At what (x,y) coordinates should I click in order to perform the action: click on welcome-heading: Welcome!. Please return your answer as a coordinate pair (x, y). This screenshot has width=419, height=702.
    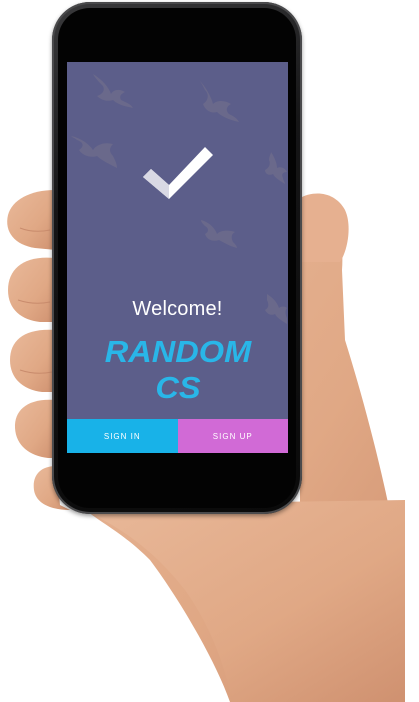
    Looking at the image, I should click on (177, 309).